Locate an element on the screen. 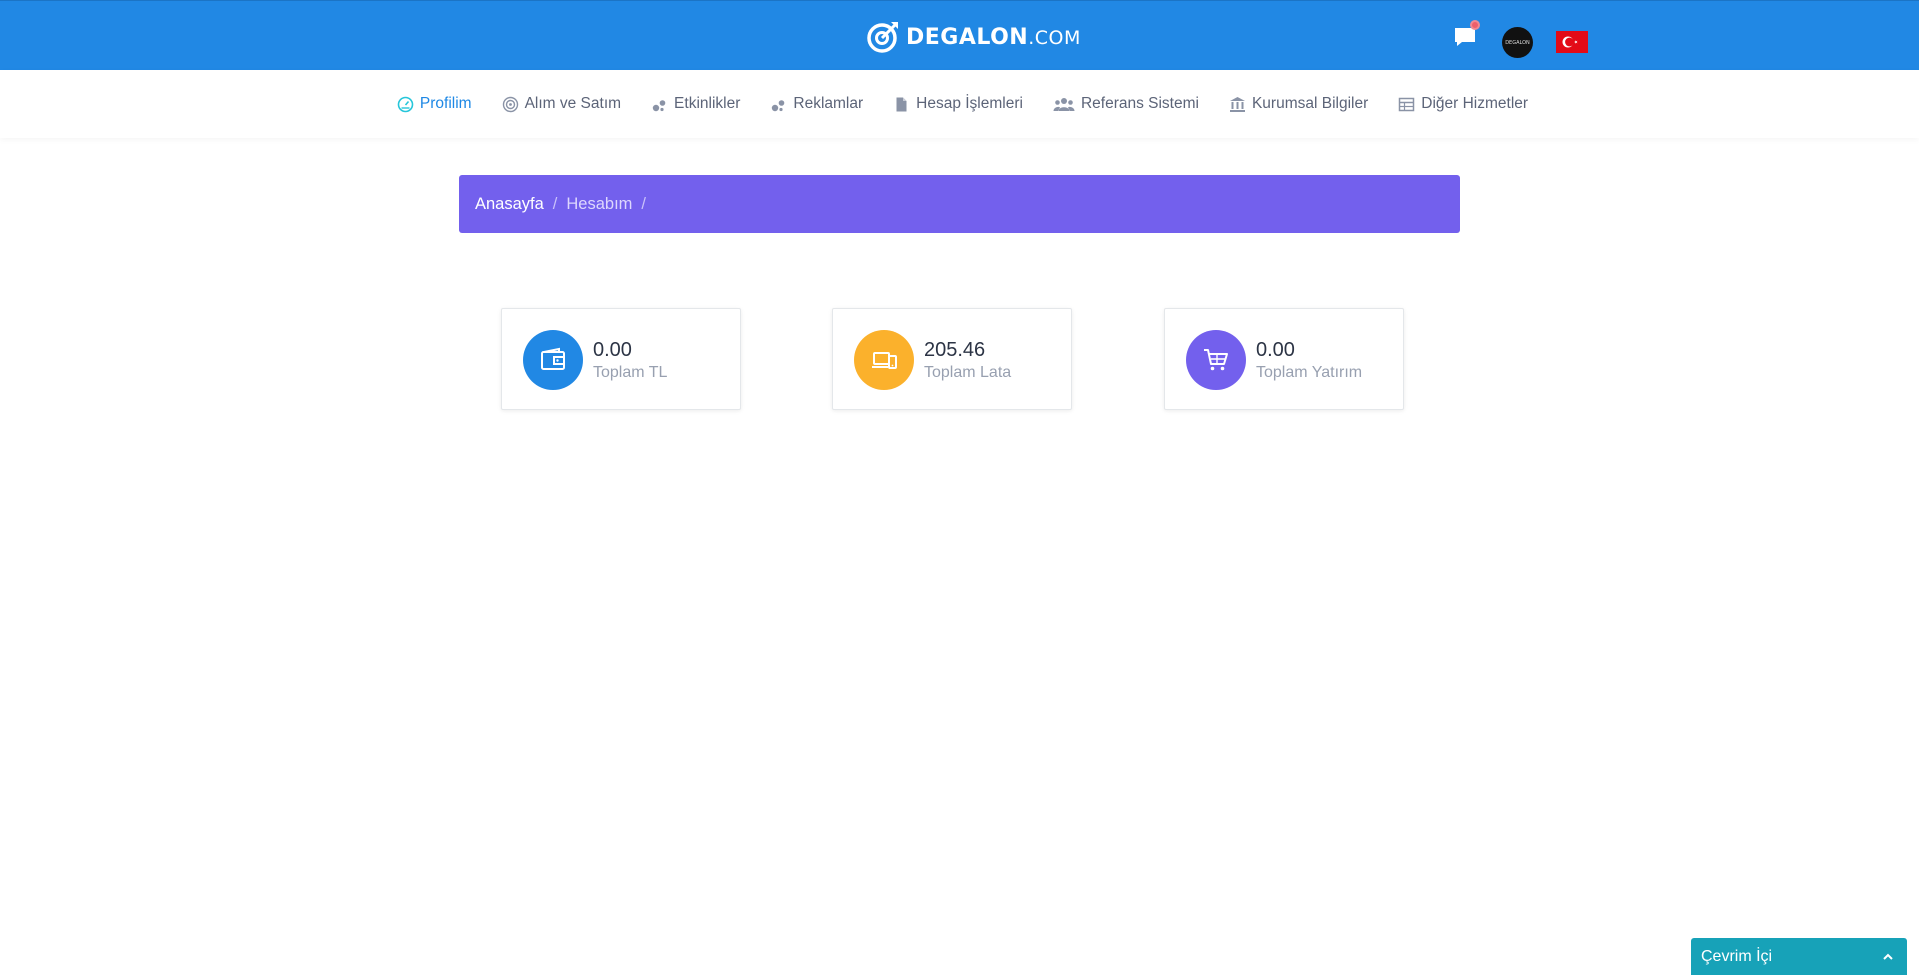 Image resolution: width=1919 pixels, height=975 pixels. chat-widget-label: Çevrim İçi is located at coordinates (1737, 956).